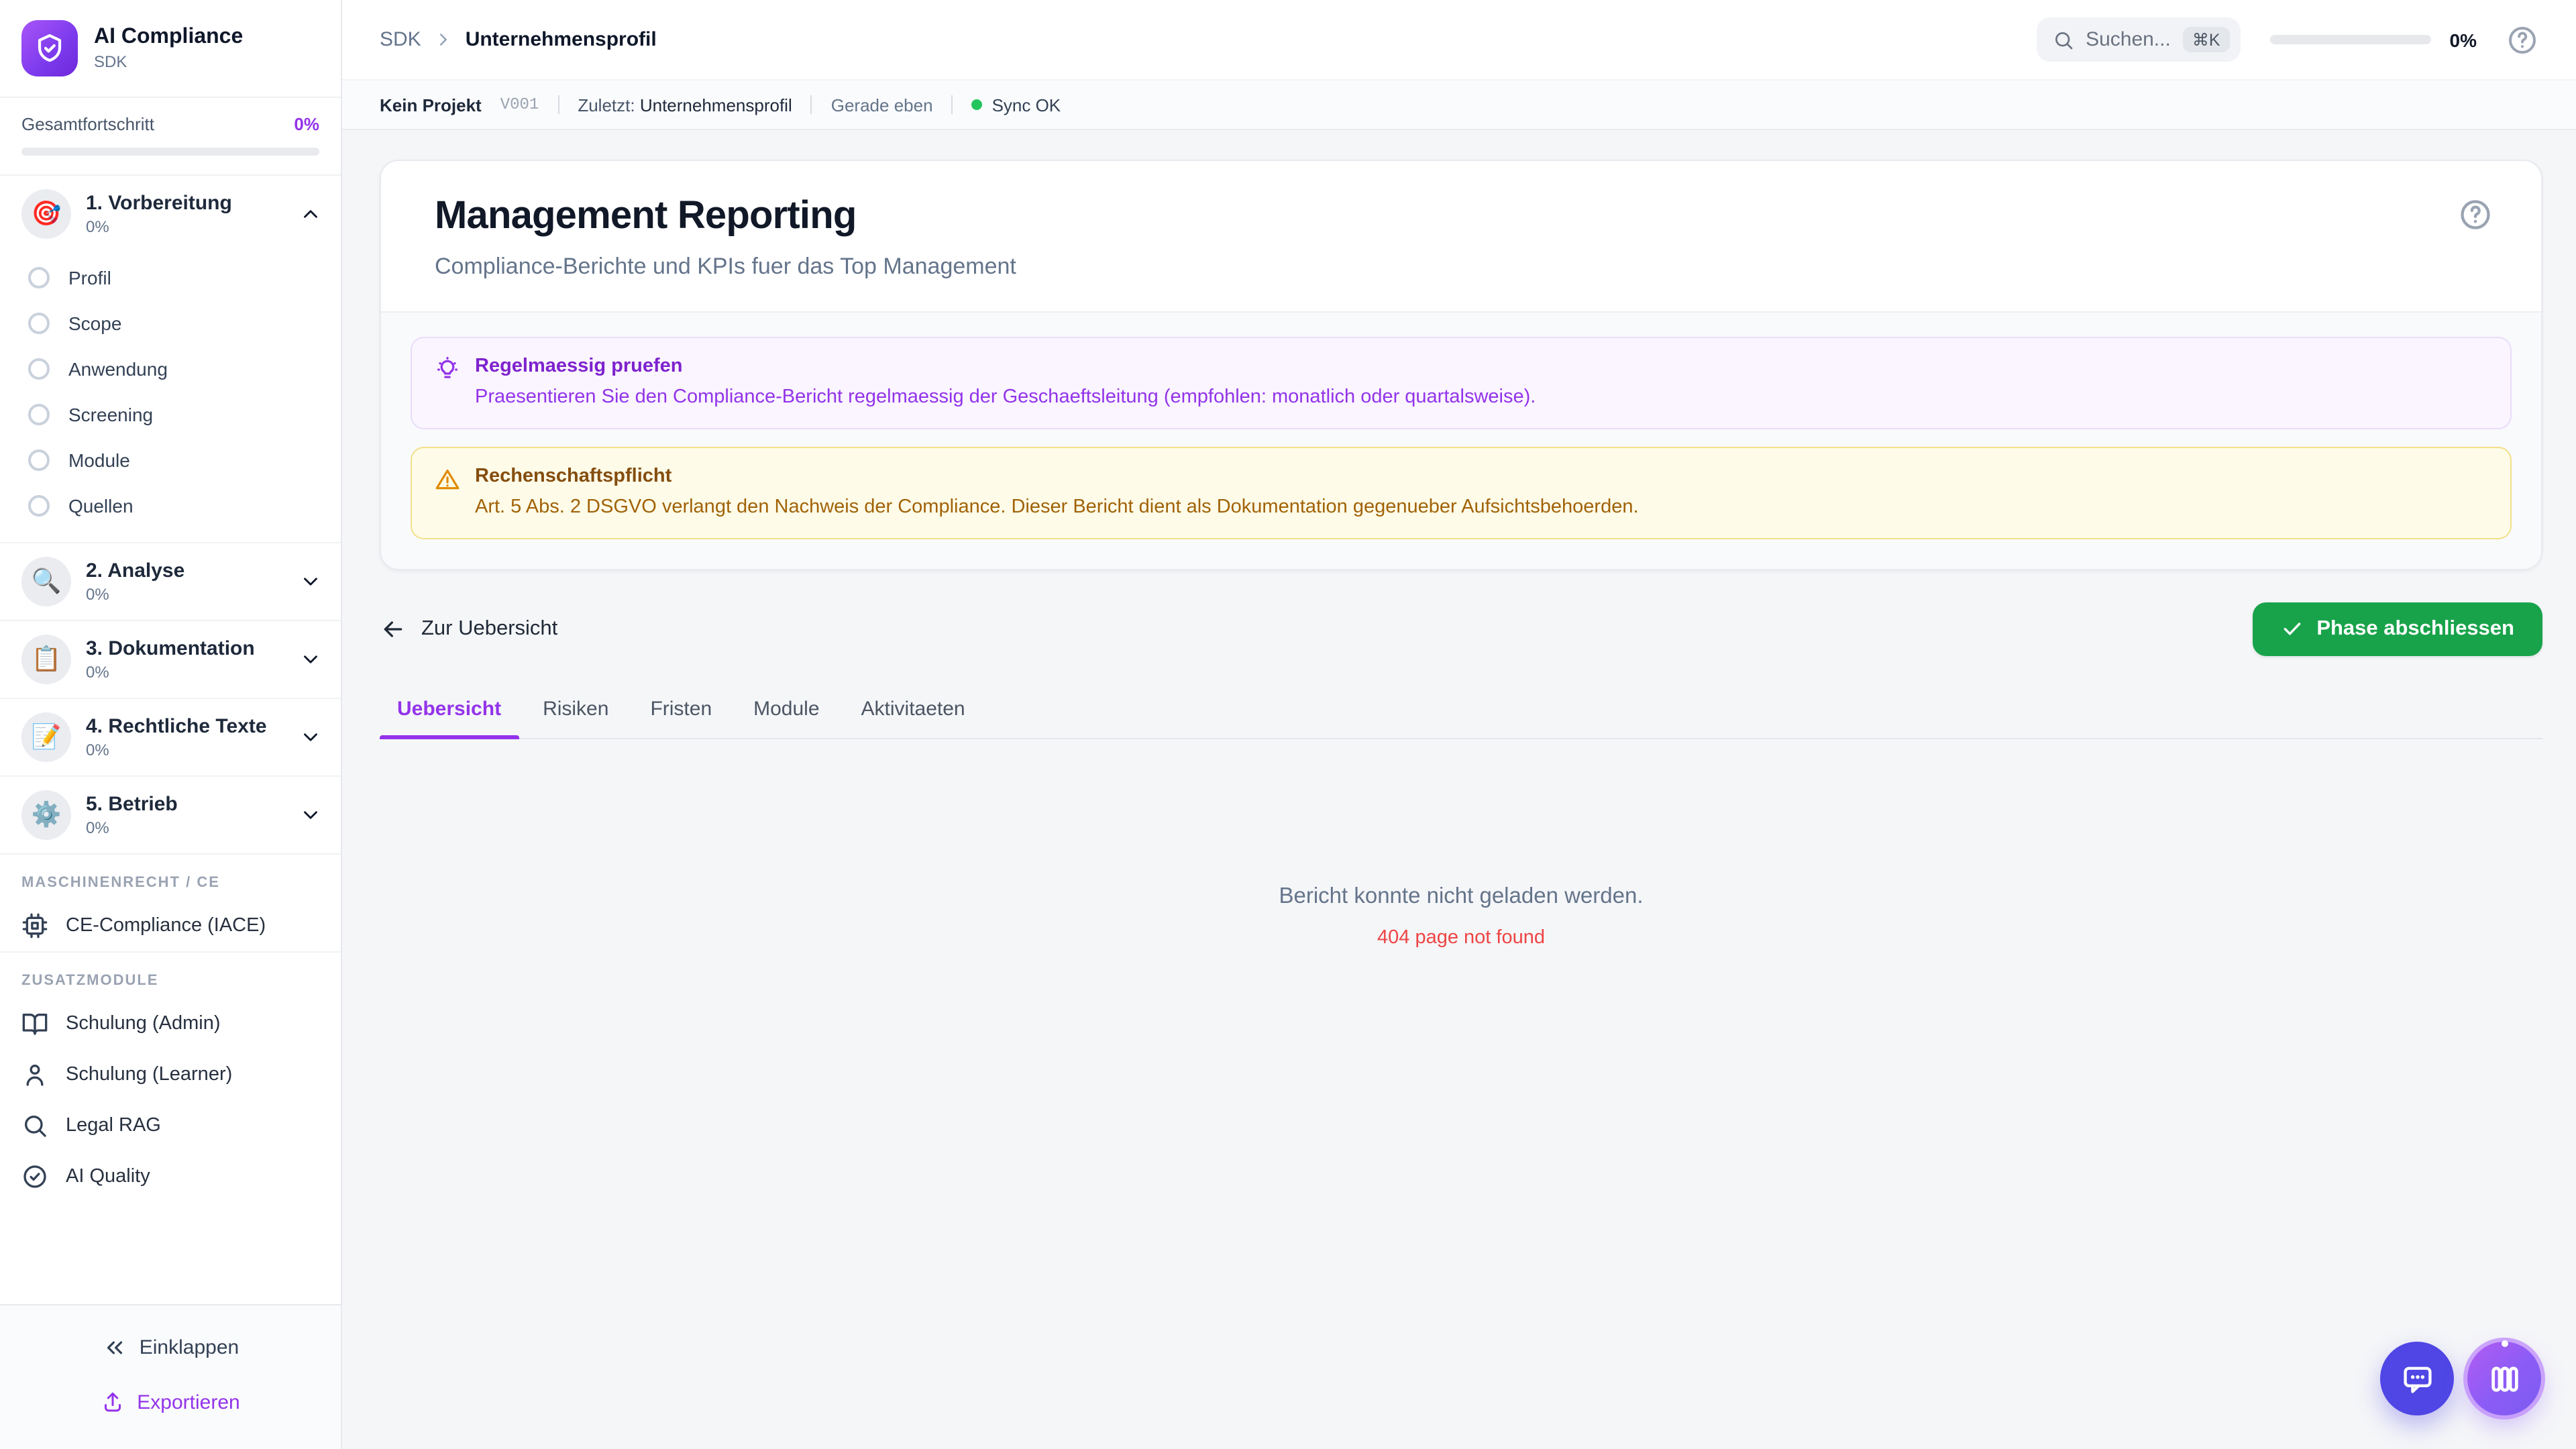 The width and height of the screenshot is (2576, 1449). I want to click on overall-progress: Gesamtfortschritt 0%, so click(170, 137).